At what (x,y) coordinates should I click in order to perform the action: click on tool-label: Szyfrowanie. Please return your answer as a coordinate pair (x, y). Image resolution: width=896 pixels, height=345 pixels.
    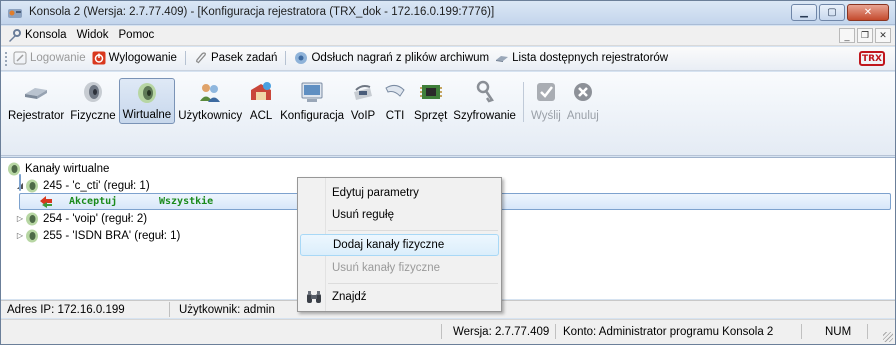
    Looking at the image, I should click on (484, 116).